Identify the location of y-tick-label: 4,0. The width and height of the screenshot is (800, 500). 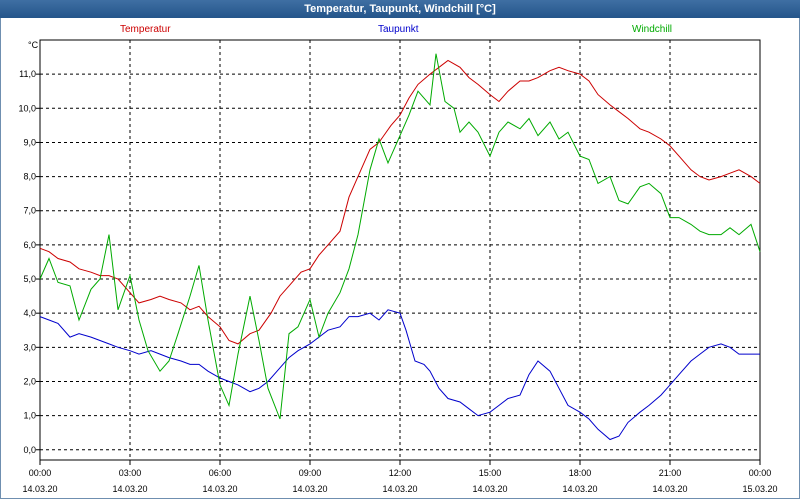
(29, 313).